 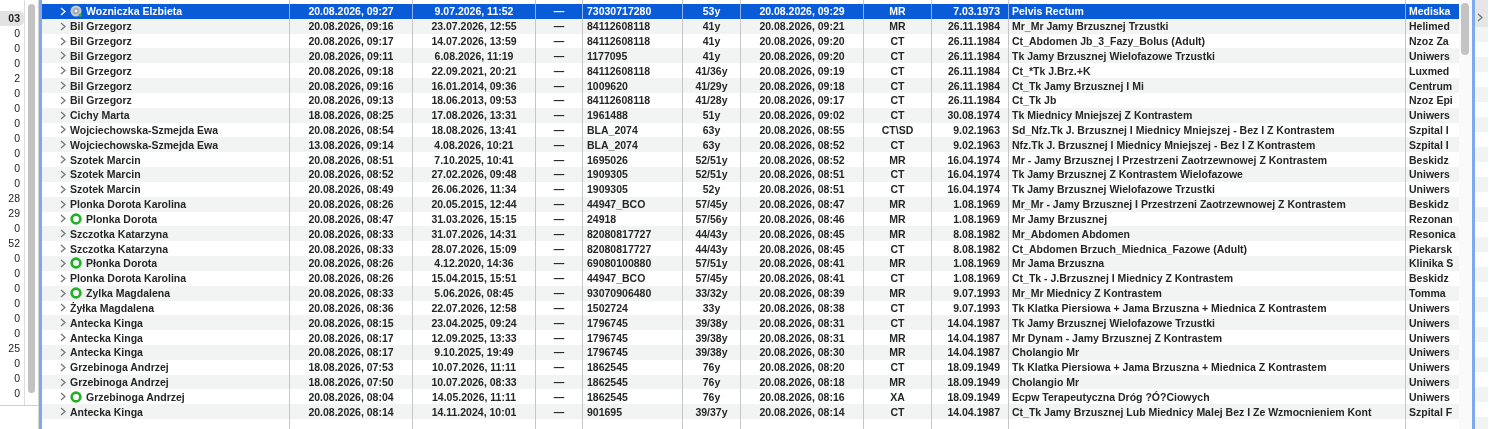 What do you see at coordinates (351, 248) in the screenshot?
I see `table-cell: 20.08.2026, 08:33` at bounding box center [351, 248].